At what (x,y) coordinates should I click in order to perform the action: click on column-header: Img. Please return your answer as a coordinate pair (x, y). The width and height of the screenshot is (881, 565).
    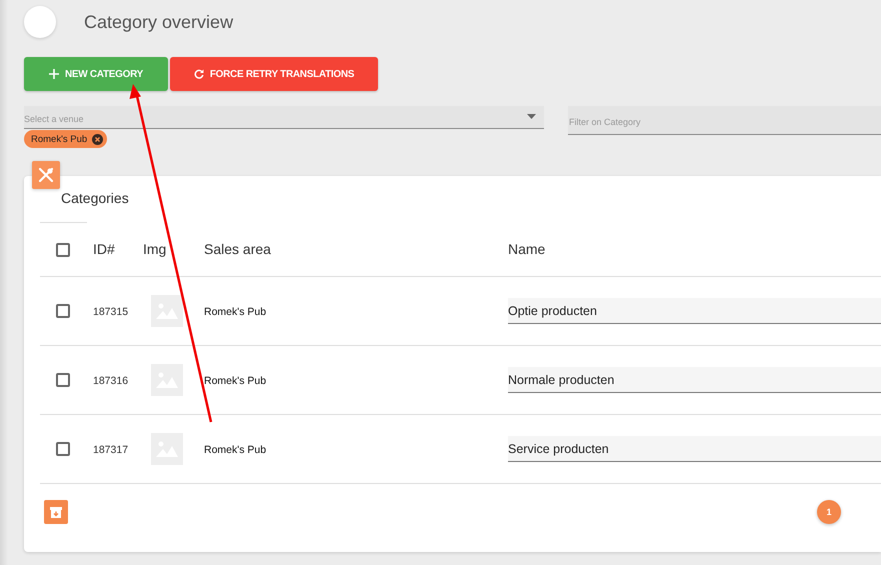
    Looking at the image, I should click on (154, 248).